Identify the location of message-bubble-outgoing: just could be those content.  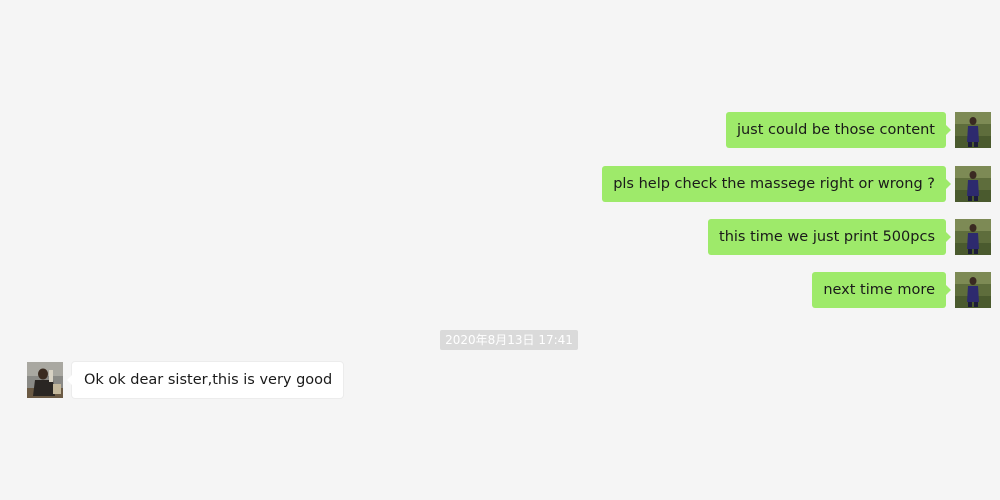
(838, 130).